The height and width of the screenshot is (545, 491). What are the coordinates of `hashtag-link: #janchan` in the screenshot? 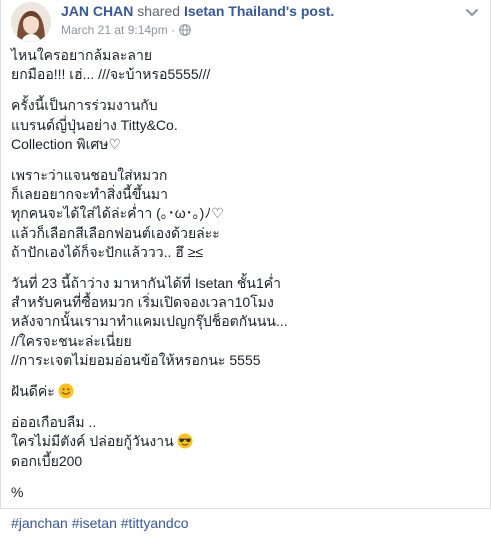 It's located at (39, 523).